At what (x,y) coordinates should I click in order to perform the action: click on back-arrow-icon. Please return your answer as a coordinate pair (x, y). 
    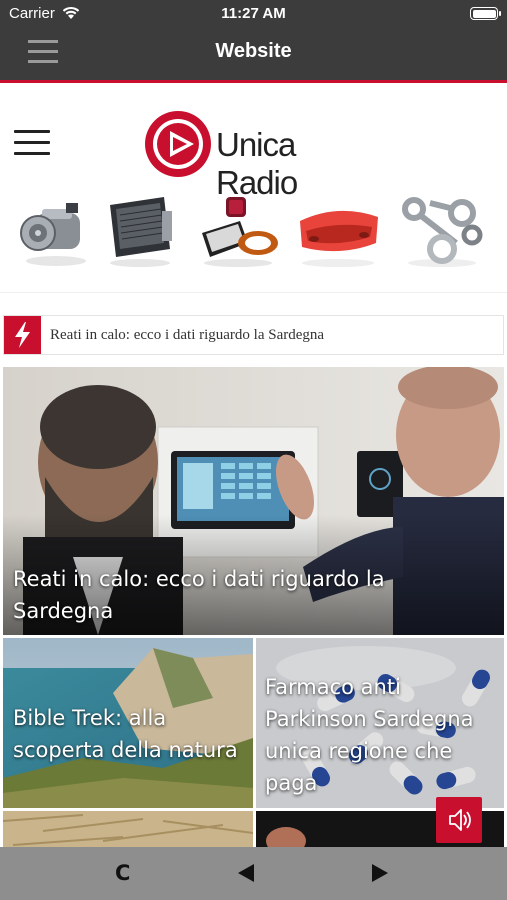
    Looking at the image, I should click on (246, 873).